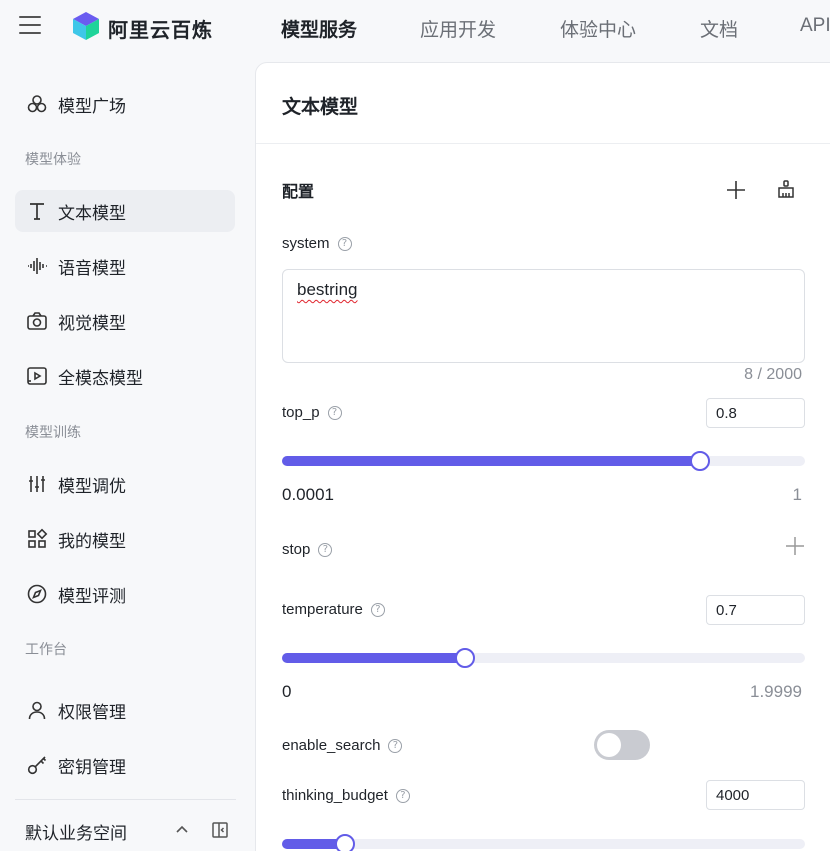 The image size is (830, 851). What do you see at coordinates (335, 795) in the screenshot?
I see `thinking-budget-label-text: thinking_budget` at bounding box center [335, 795].